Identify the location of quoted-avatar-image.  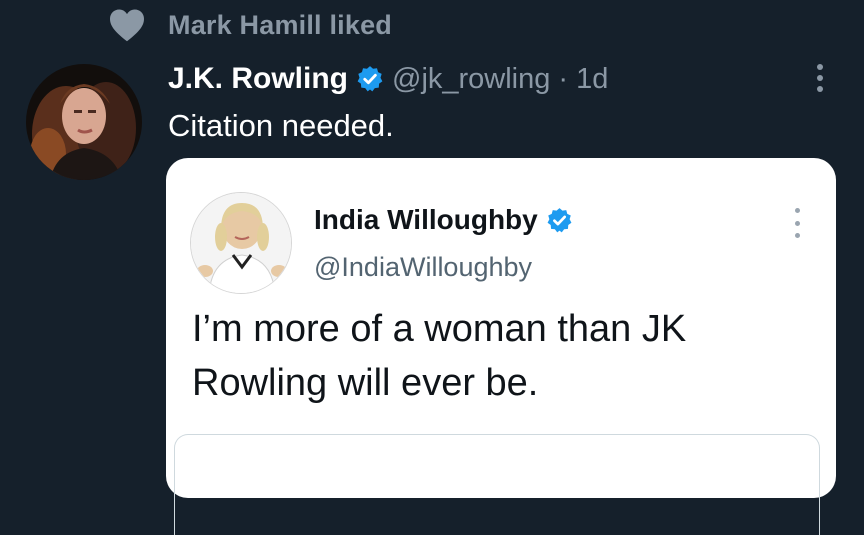
(241, 243).